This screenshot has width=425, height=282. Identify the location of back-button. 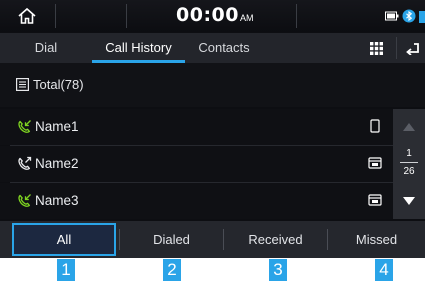
(412, 48).